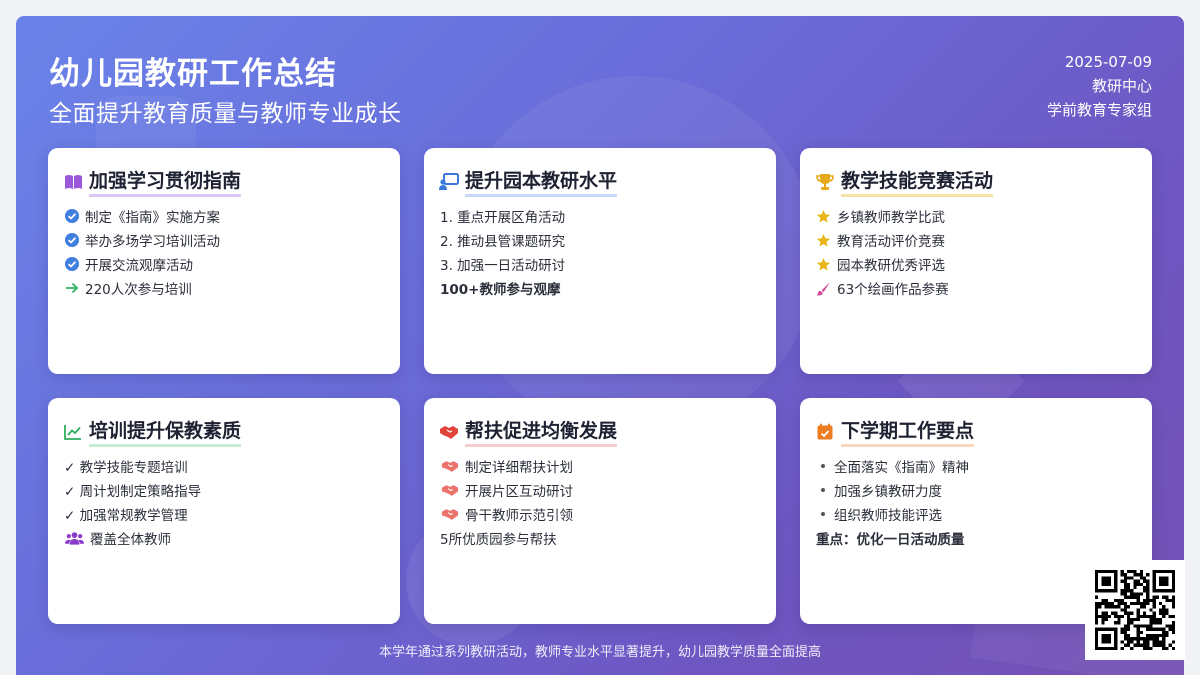  I want to click on card-title: 提升园本教研水平, so click(541, 181).